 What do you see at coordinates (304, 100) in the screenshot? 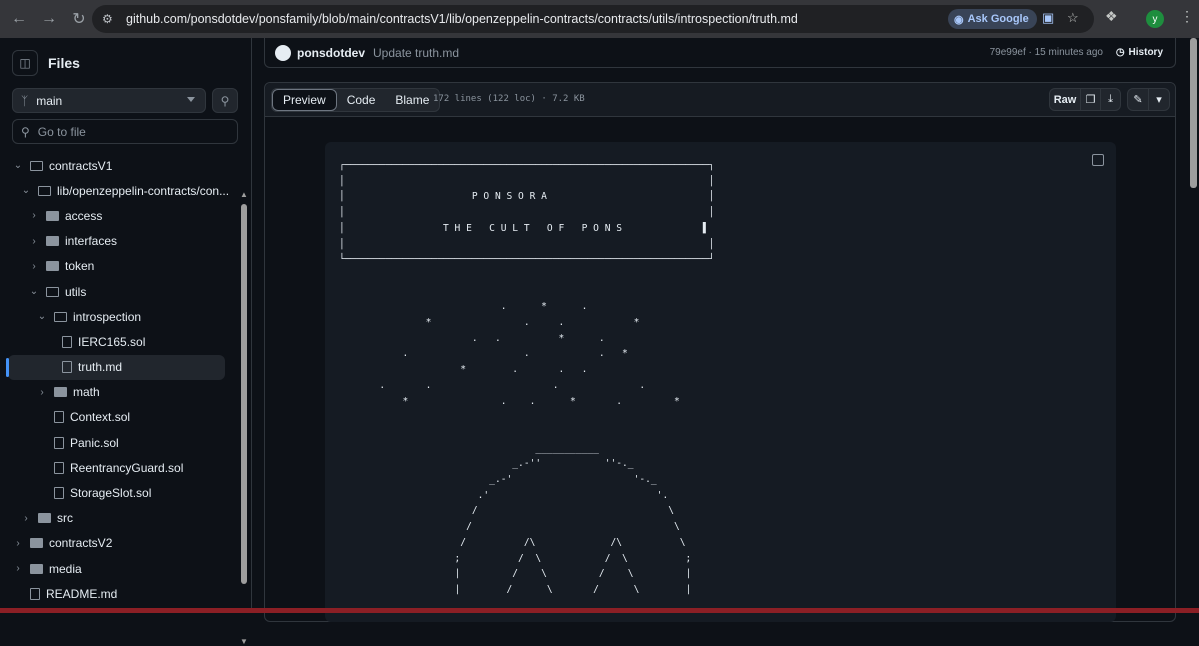
I see `tab-preview: Preview` at bounding box center [304, 100].